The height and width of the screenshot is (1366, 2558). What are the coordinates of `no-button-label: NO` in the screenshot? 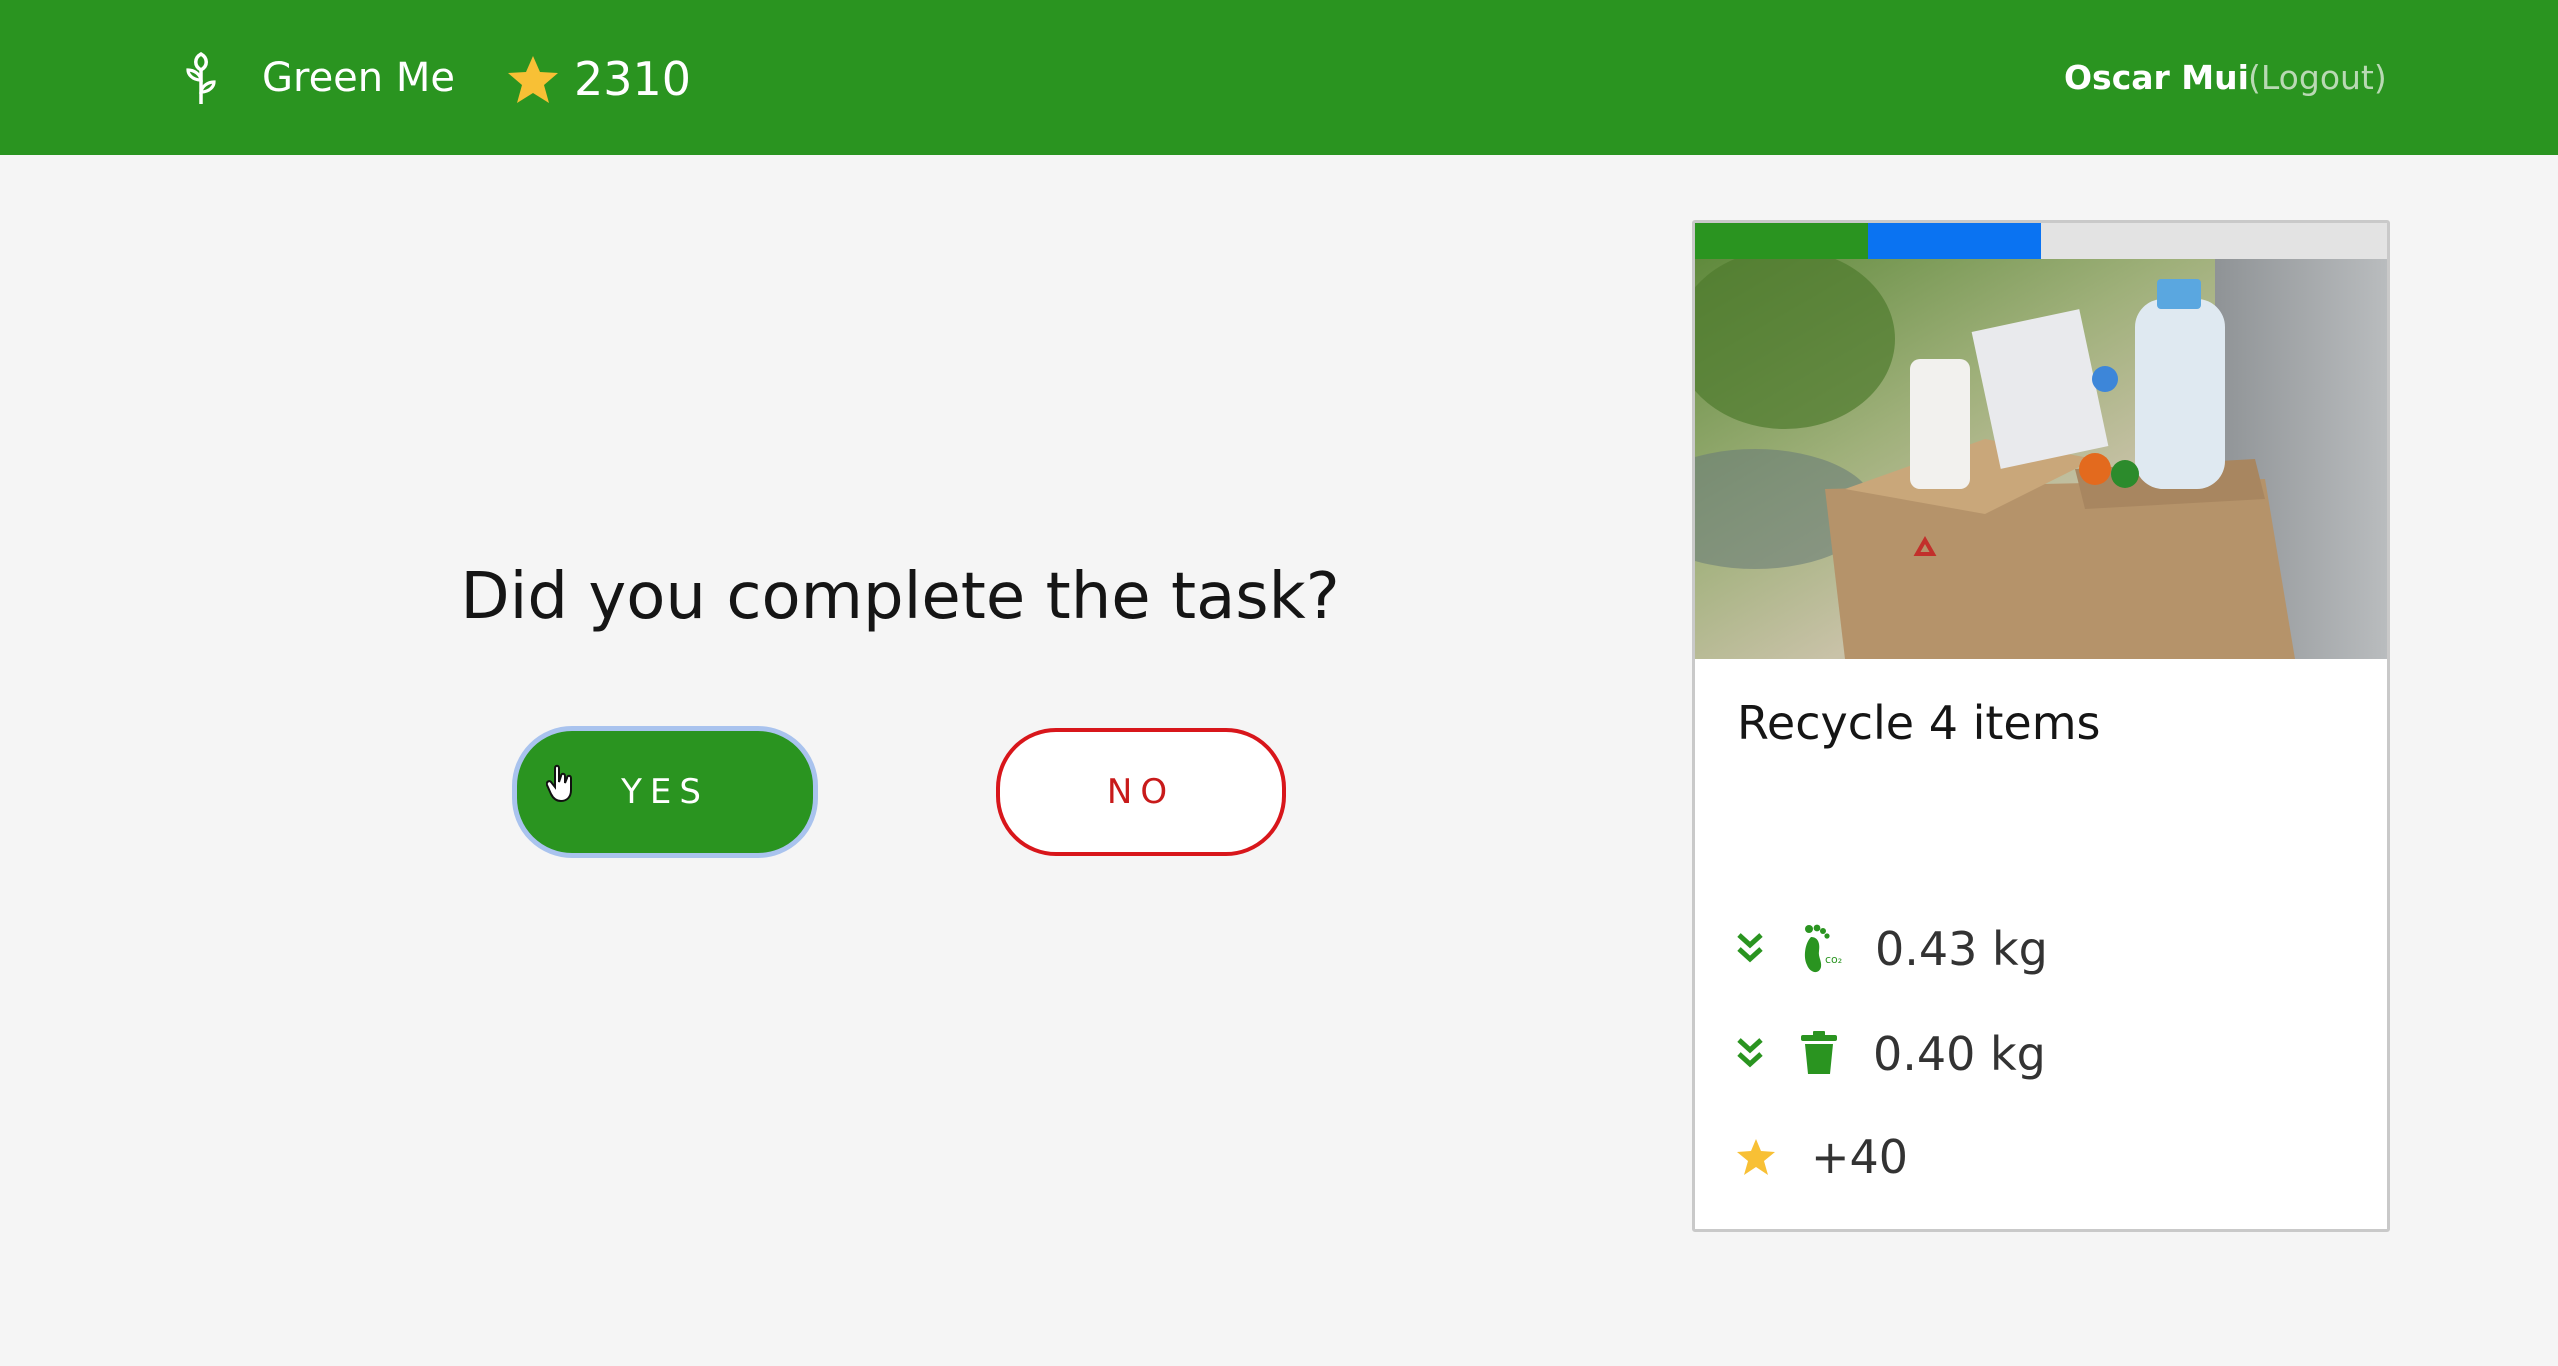 It's located at (1141, 792).